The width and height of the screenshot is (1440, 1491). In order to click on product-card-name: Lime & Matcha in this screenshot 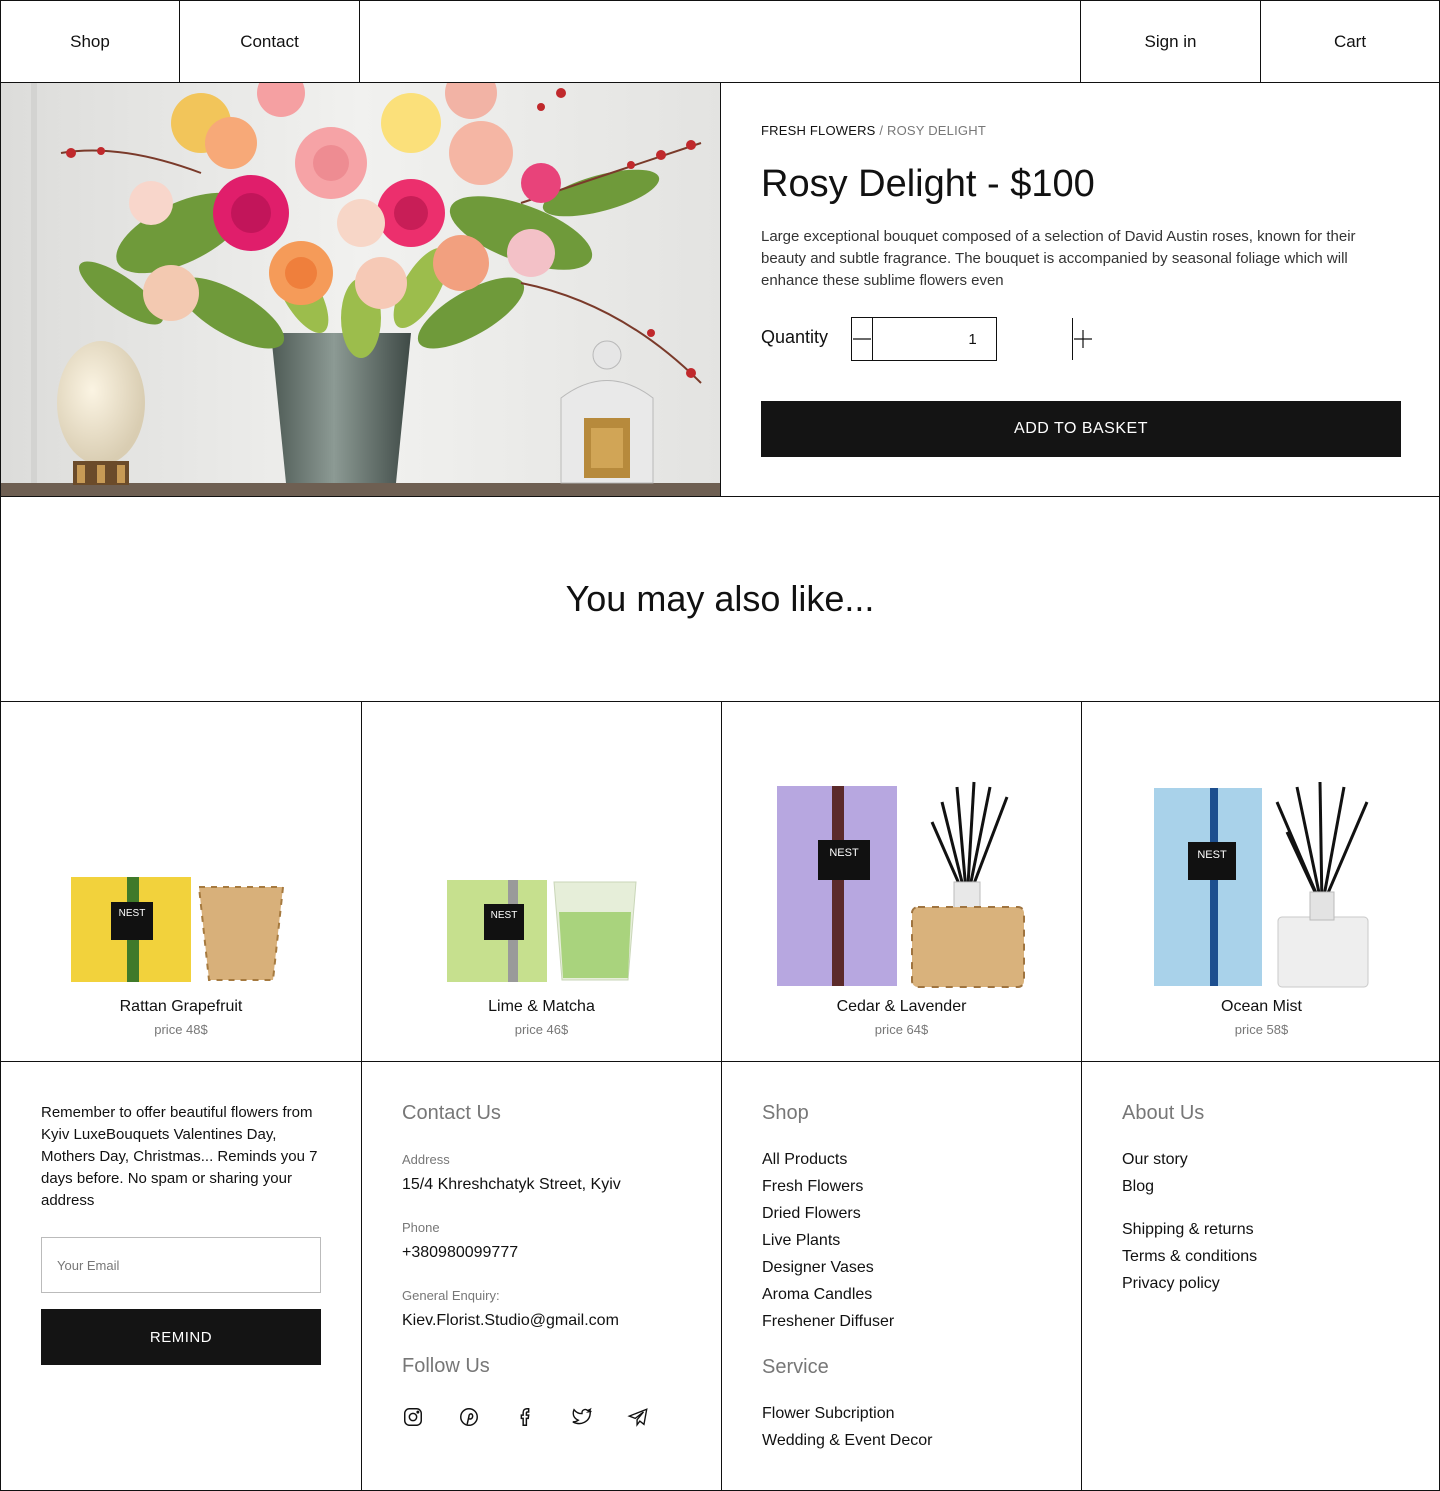, I will do `click(541, 1006)`.